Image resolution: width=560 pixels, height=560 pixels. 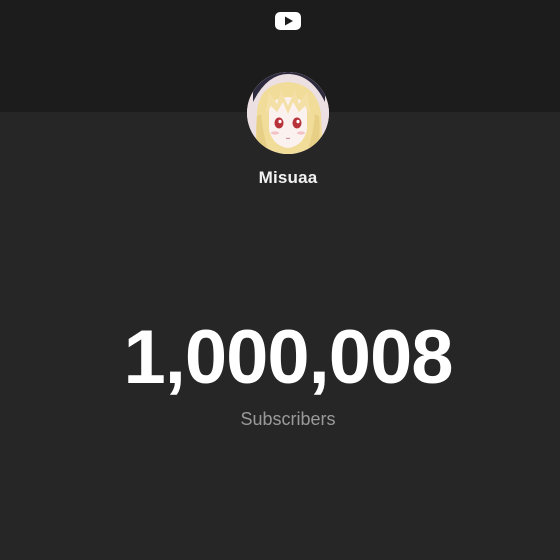 I want to click on channel-avatar, so click(x=288, y=113).